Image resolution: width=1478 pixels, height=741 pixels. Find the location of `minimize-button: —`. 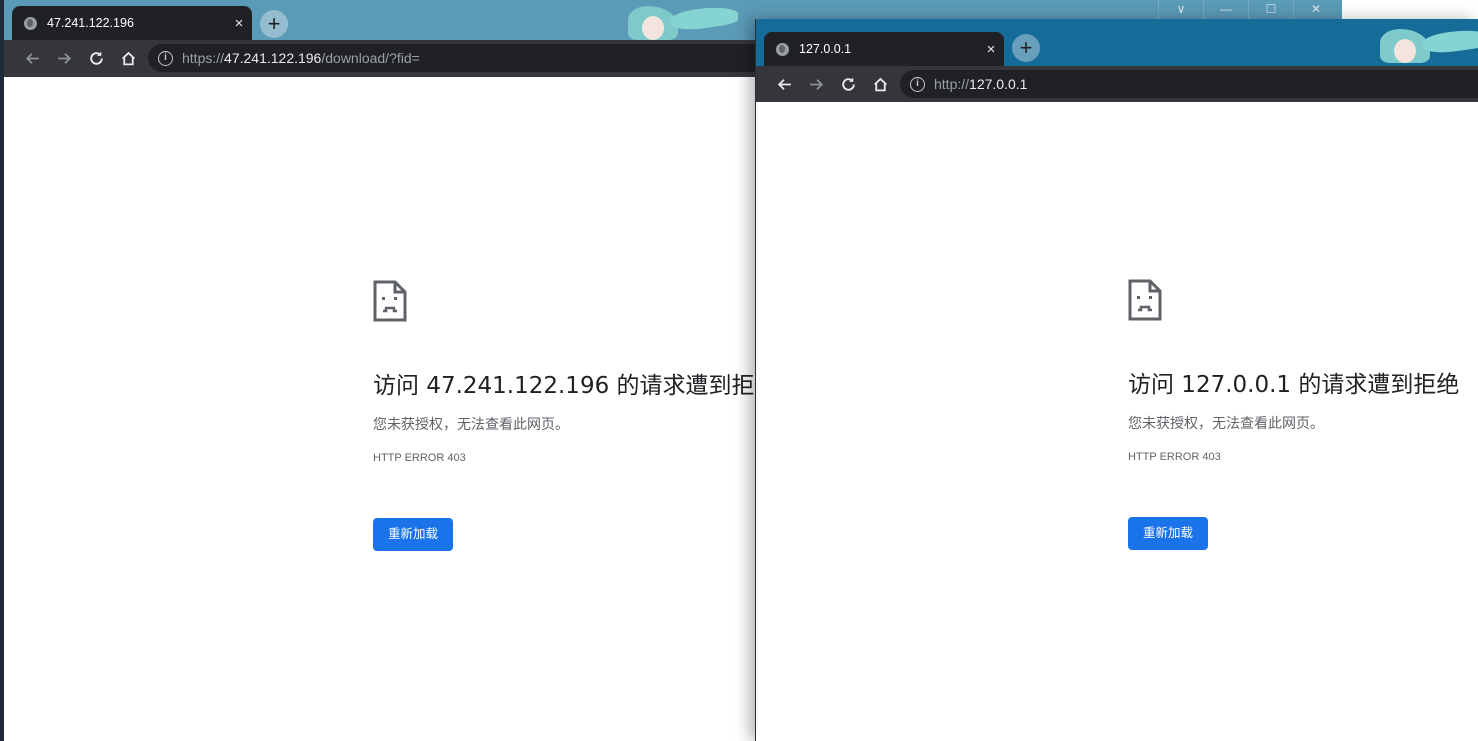

minimize-button: — is located at coordinates (1225, 10).